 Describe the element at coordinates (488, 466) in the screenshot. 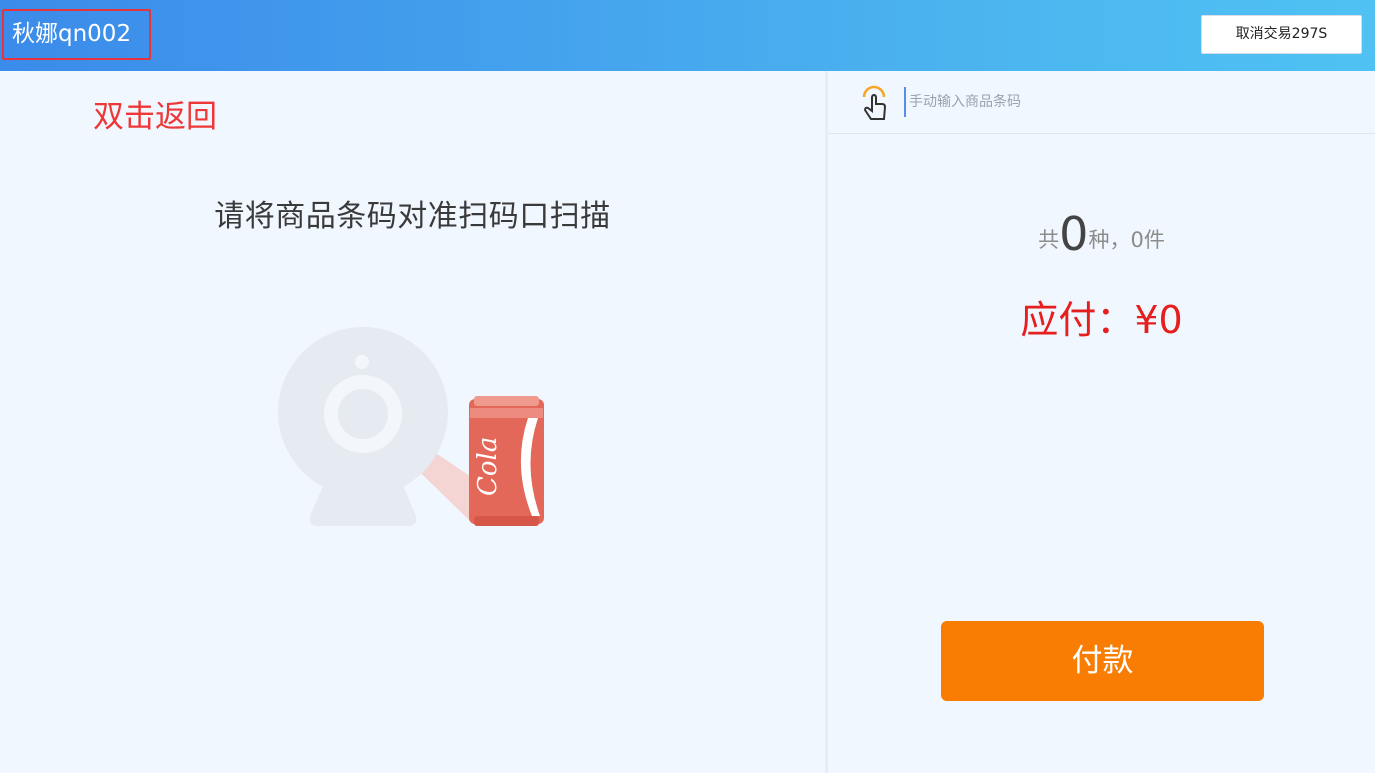

I see `can-label: Cola` at that location.